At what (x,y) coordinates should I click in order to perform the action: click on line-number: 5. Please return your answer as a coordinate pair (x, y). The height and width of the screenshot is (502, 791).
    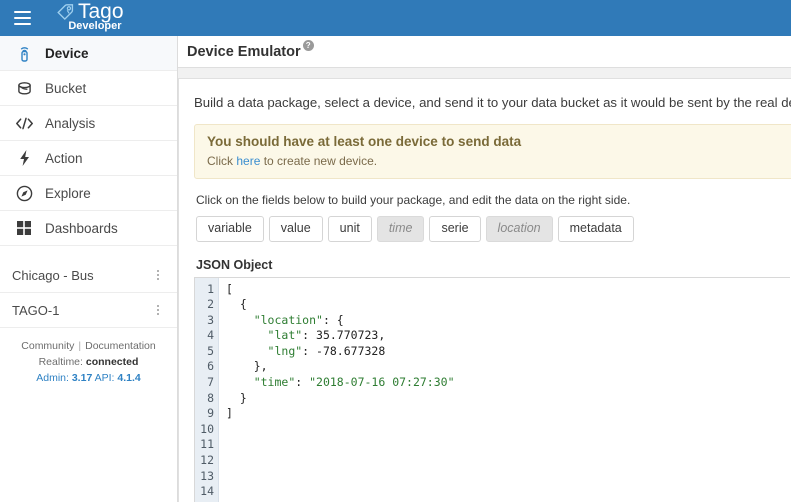
    Looking at the image, I should click on (210, 350).